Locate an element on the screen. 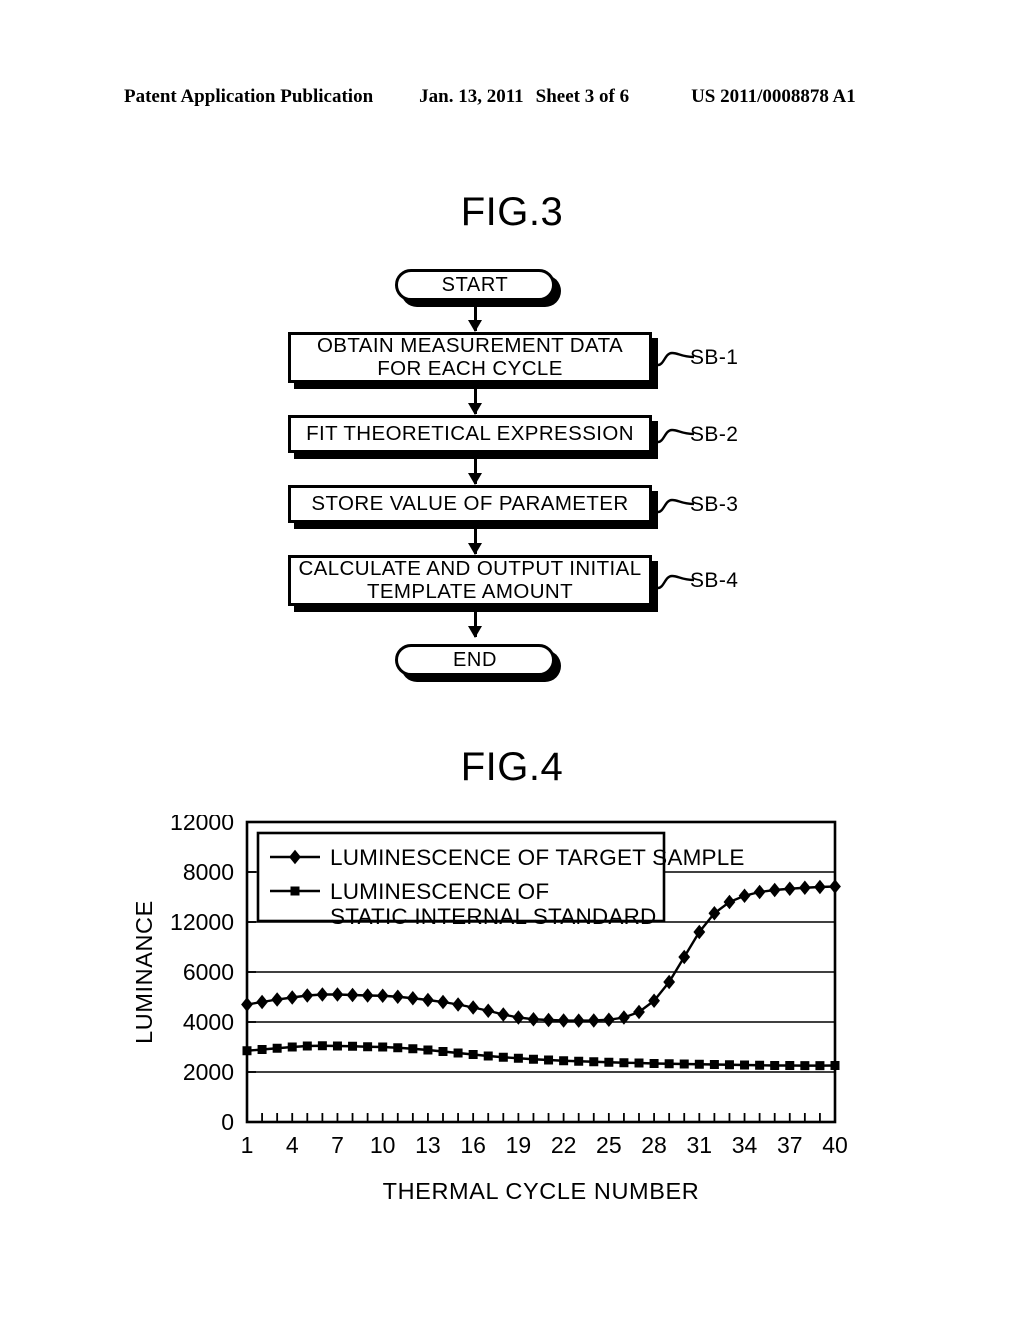 The image size is (1024, 1320). sb3-box-label: STORE VALUE OF PARAMETER is located at coordinates (470, 503).